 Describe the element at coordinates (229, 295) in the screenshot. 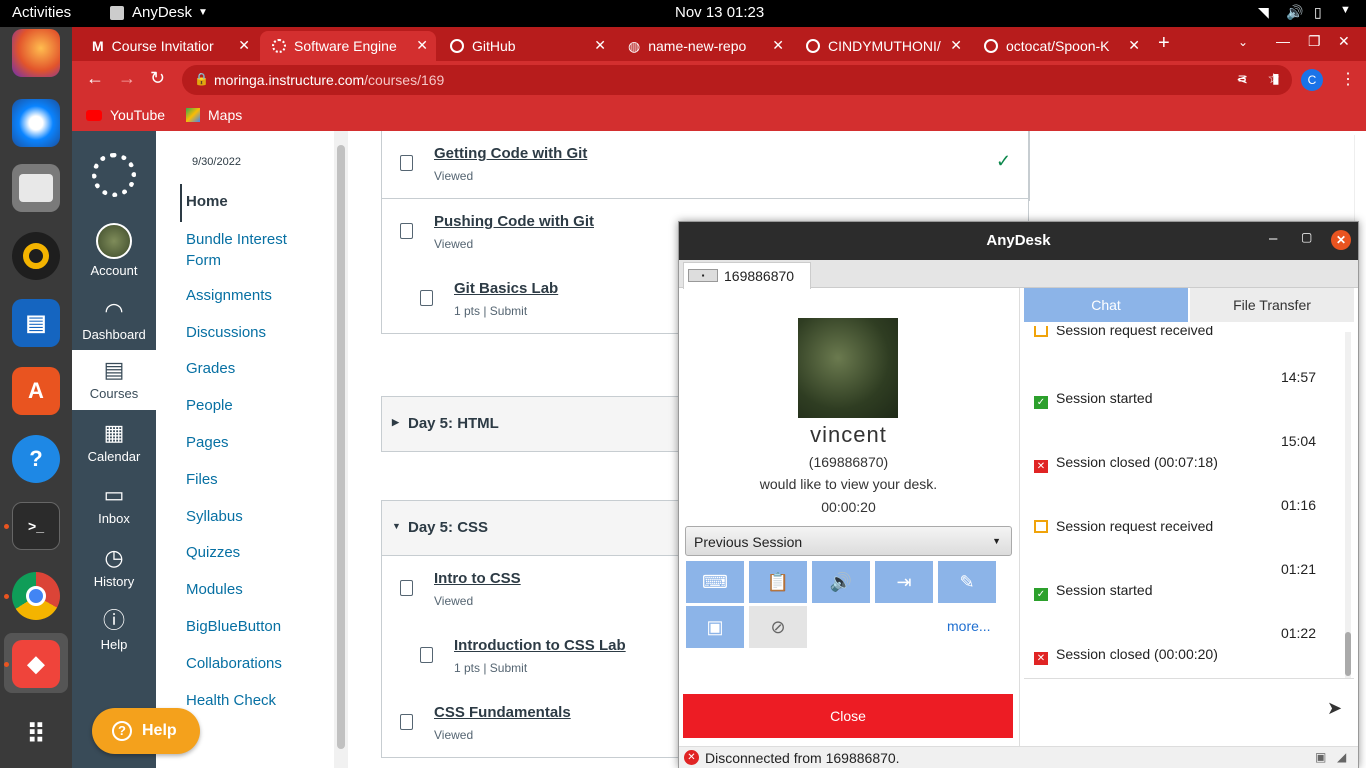

I see `course-nav-assignments: Assignments` at that location.